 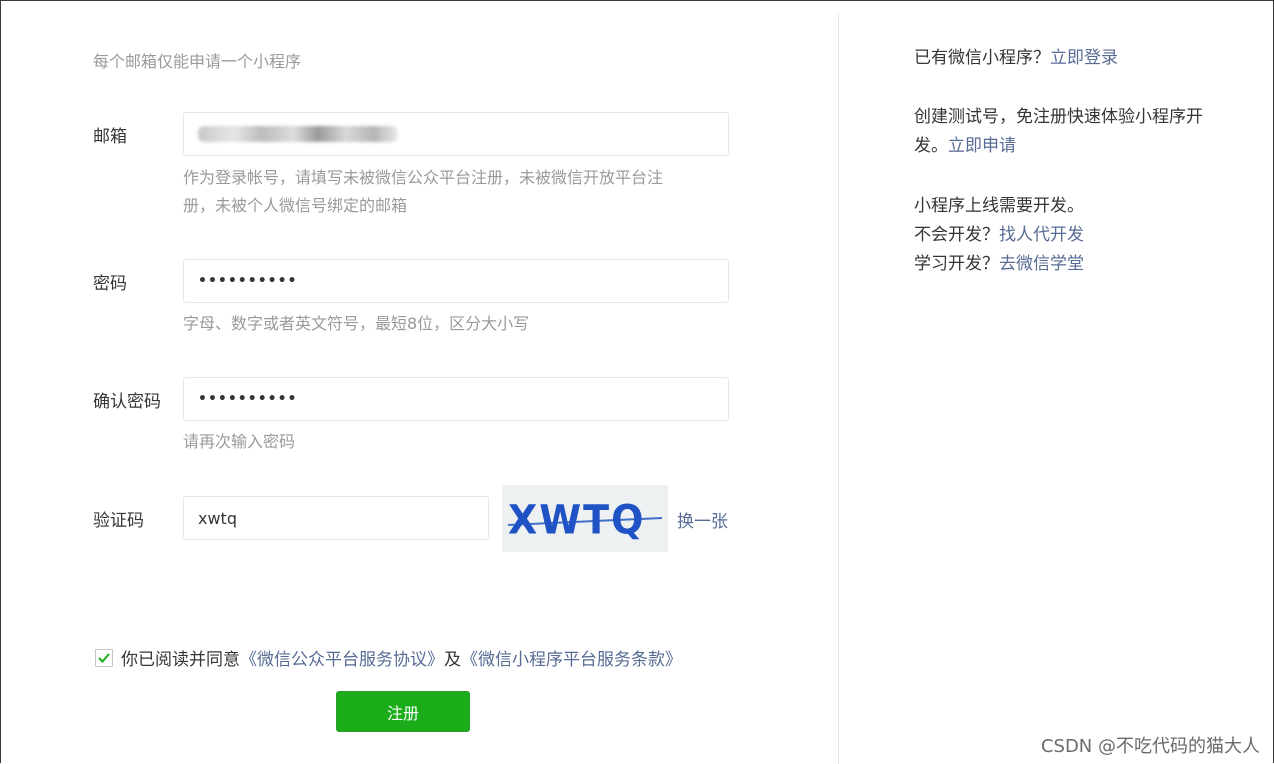 I want to click on login-prompt: 已有微信小程序？立即登录, so click(x=1074, y=58).